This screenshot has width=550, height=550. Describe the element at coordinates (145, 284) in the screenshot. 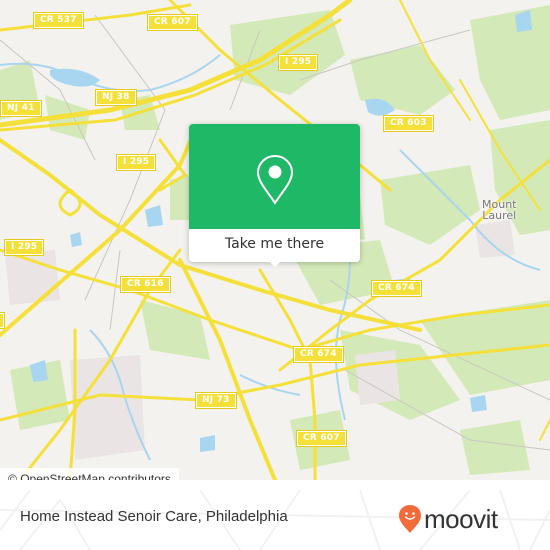

I see `road-label-cr616: CR 616` at that location.